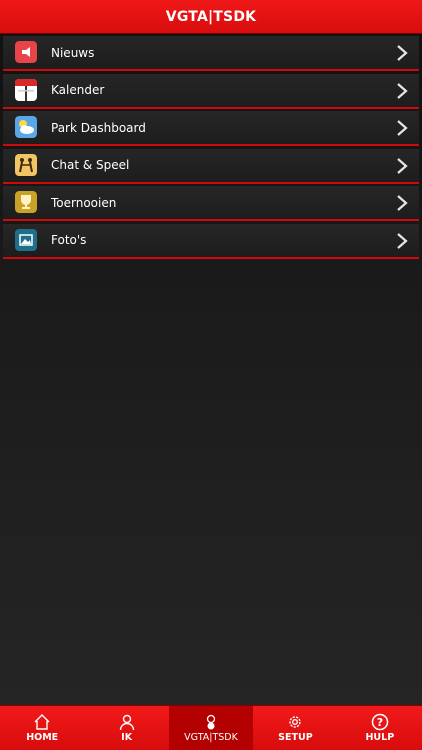 The height and width of the screenshot is (750, 422). I want to click on help-icon: ?, so click(380, 722).